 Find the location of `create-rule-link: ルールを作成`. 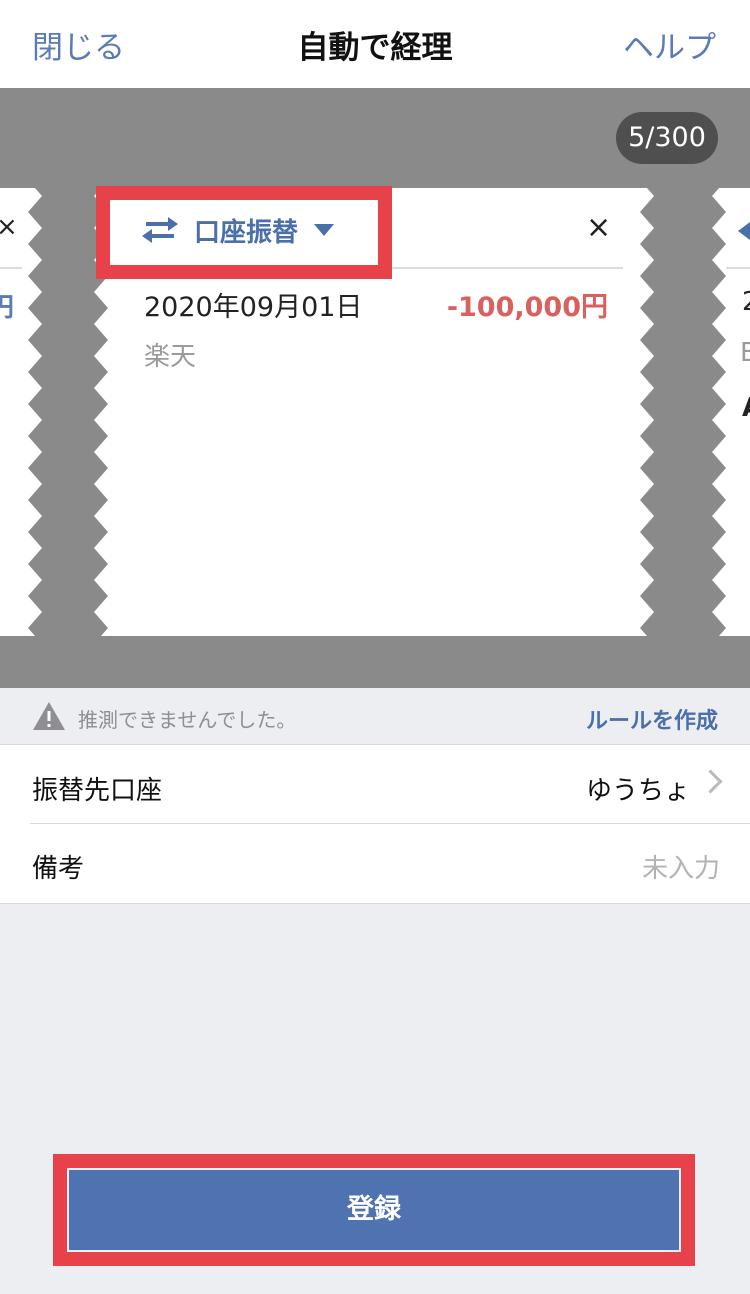

create-rule-link: ルールを作成 is located at coordinates (652, 719).